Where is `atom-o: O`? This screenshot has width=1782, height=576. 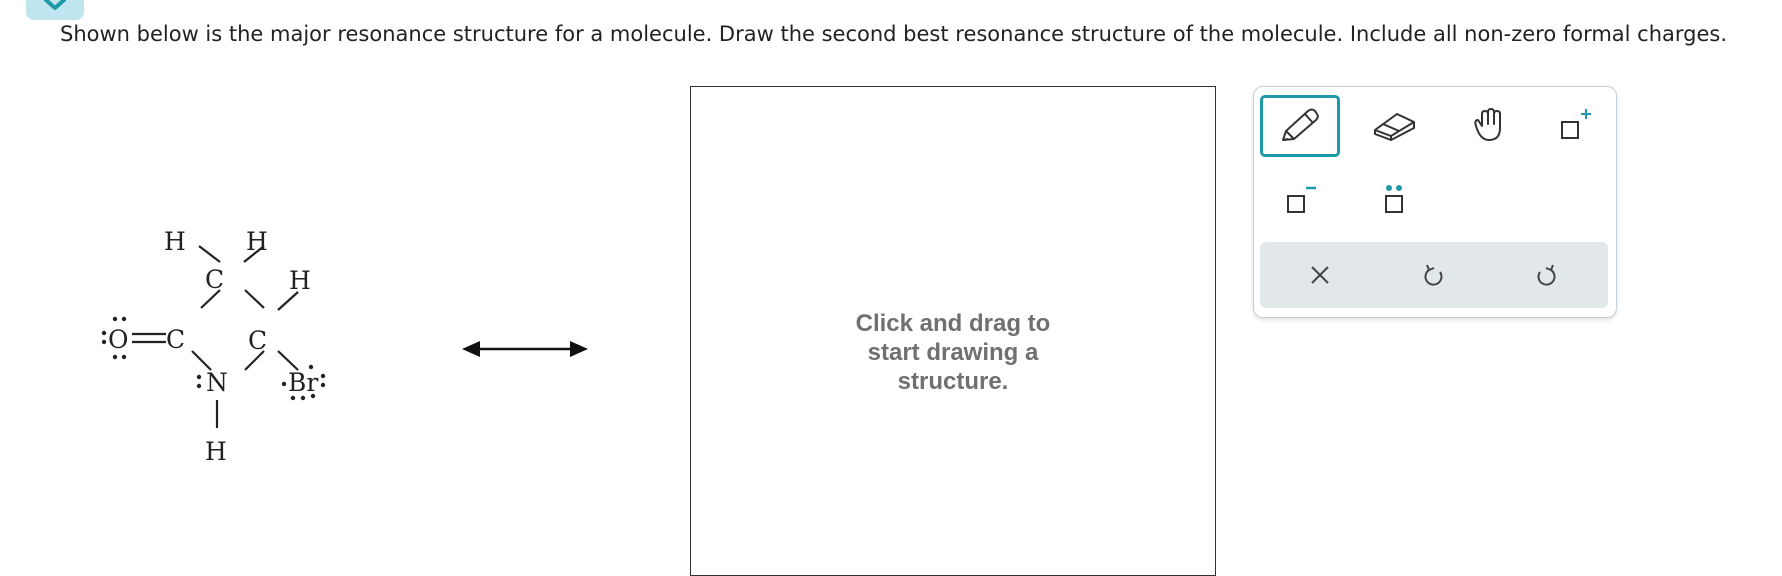 atom-o: O is located at coordinates (118, 339).